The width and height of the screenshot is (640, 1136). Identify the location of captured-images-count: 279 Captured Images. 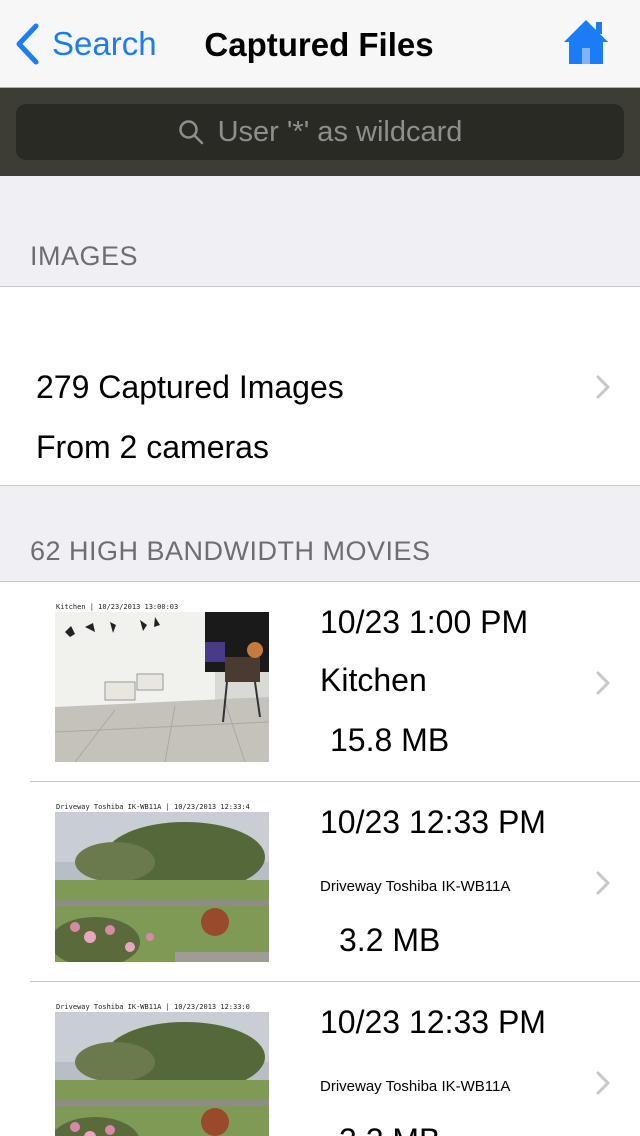
(190, 387).